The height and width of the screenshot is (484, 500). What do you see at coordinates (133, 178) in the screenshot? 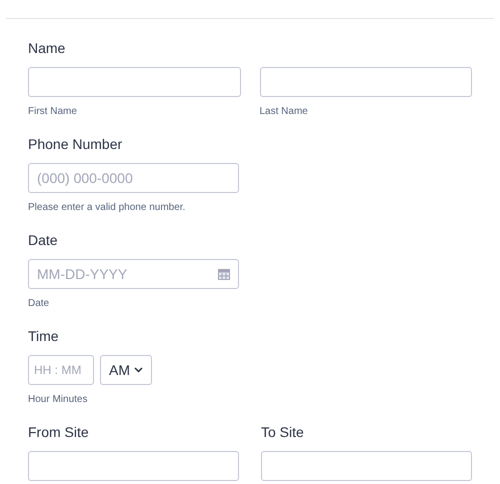
I see `phone-input: (000) 000-0000` at bounding box center [133, 178].